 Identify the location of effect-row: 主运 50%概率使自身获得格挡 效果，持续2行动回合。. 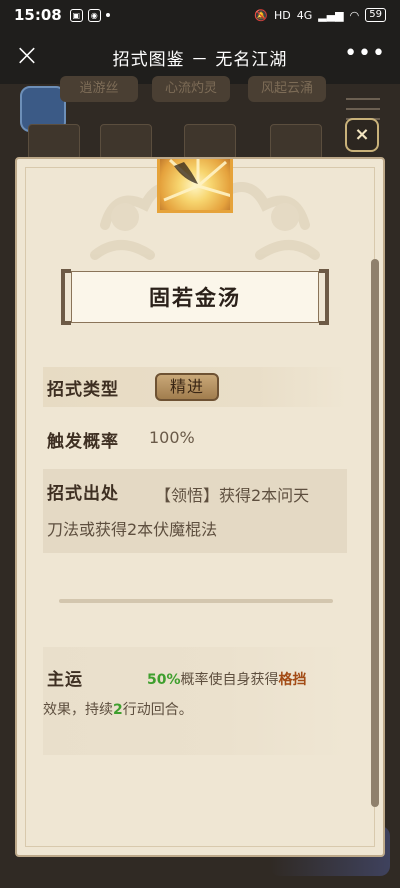
(195, 701).